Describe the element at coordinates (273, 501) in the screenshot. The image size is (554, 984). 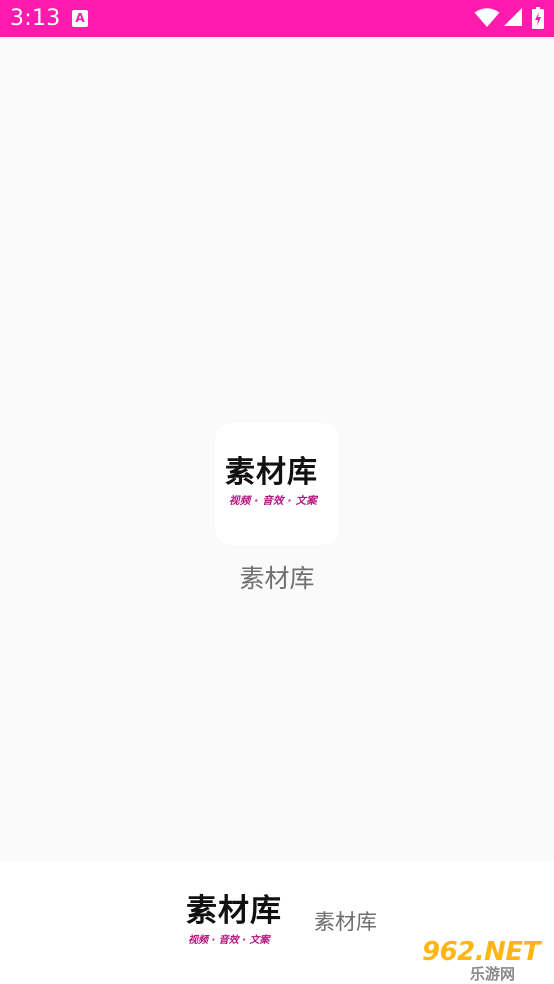
I see `logo-tagline: 视频 · 音效 · 文案` at that location.